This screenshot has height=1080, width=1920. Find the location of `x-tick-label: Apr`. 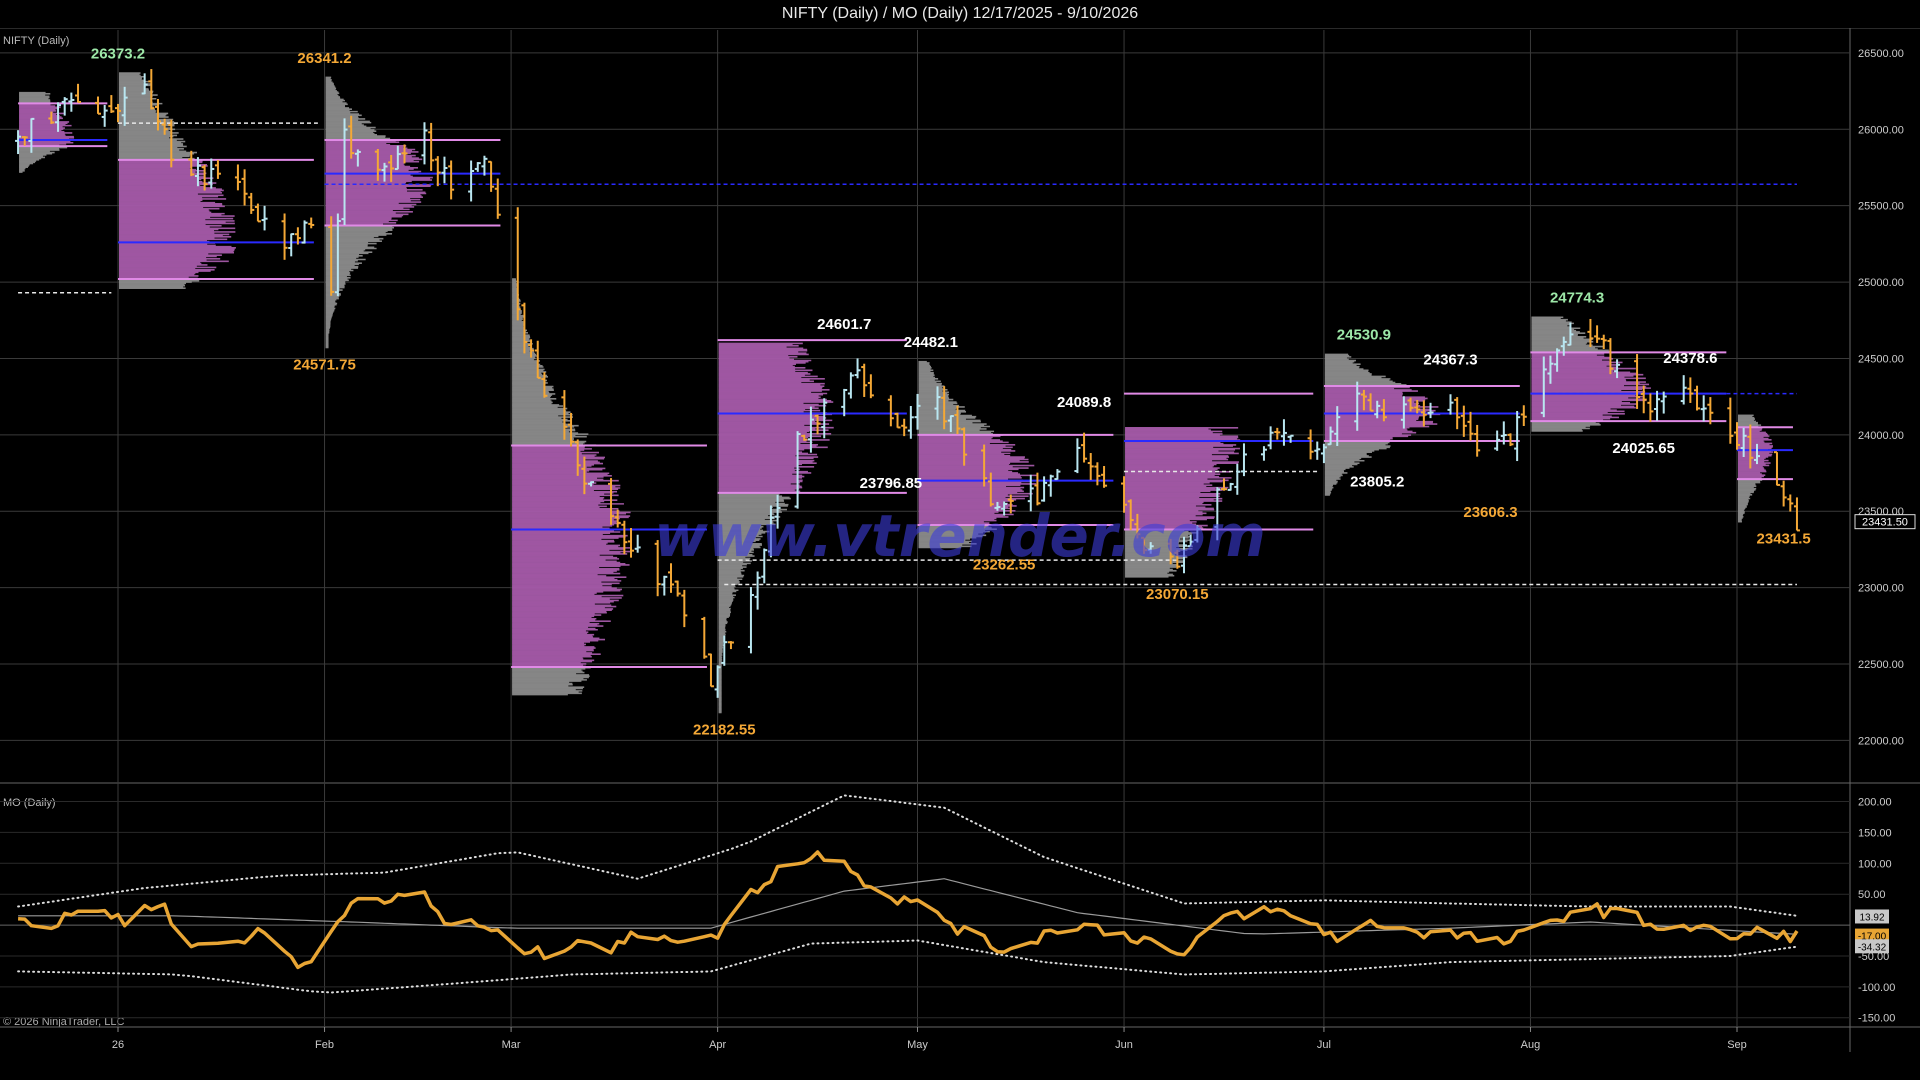

x-tick-label: Apr is located at coordinates (717, 1045).